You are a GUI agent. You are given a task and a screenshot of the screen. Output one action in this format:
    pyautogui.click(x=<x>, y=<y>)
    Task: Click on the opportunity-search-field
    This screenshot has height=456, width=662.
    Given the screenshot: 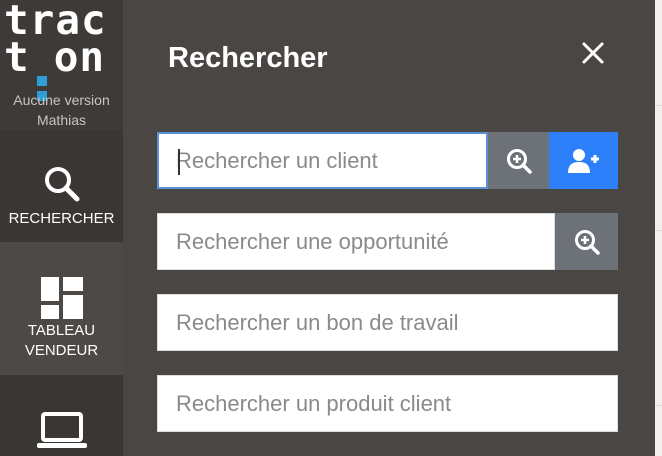 What is the action you would take?
    pyautogui.click(x=356, y=241)
    